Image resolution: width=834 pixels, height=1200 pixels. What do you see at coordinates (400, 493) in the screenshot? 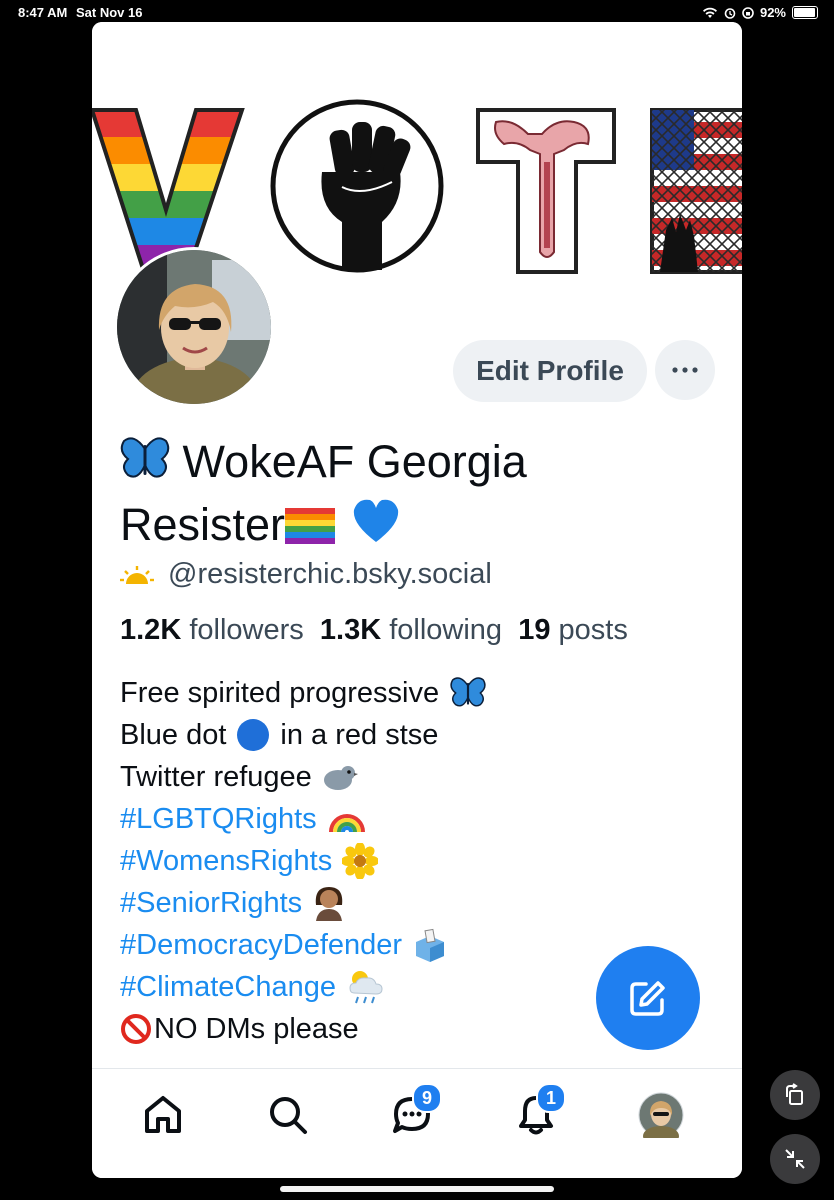
I see `display-name: WokeAF Georgia Resister` at bounding box center [400, 493].